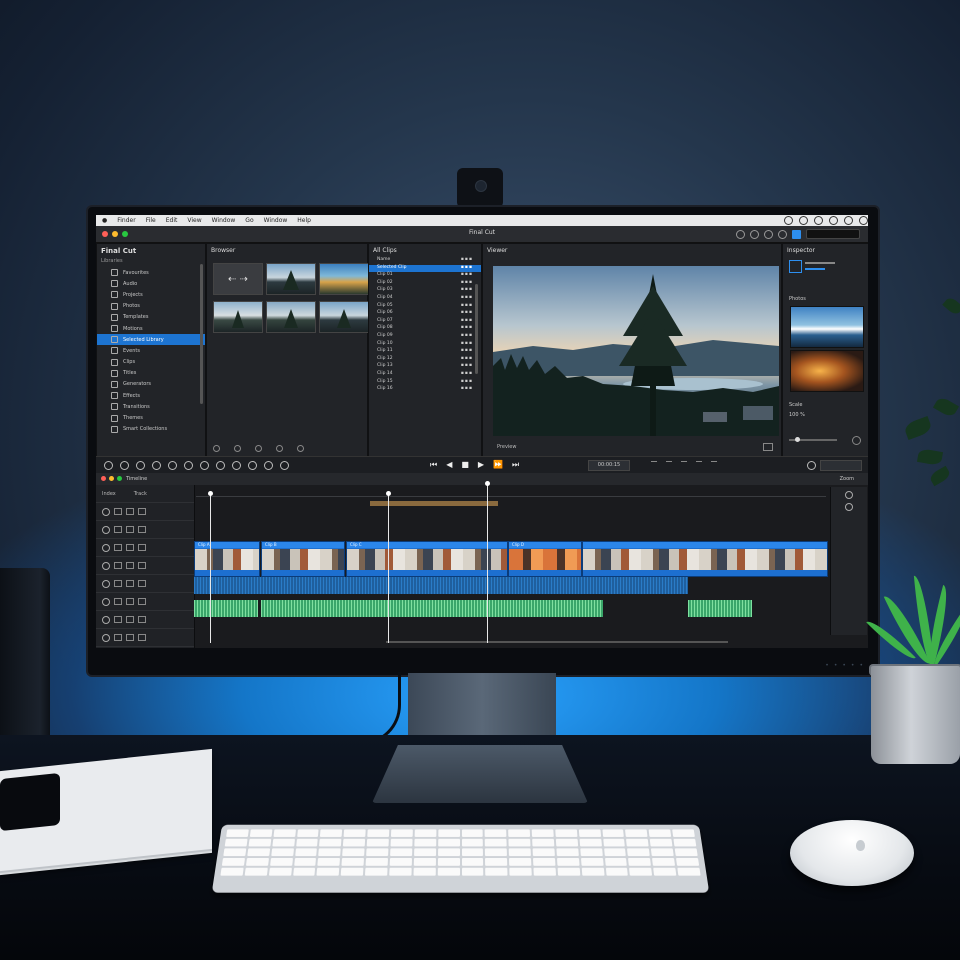 The image size is (960, 960). Describe the element at coordinates (194, 220) in the screenshot. I see `menu-item: View` at that location.